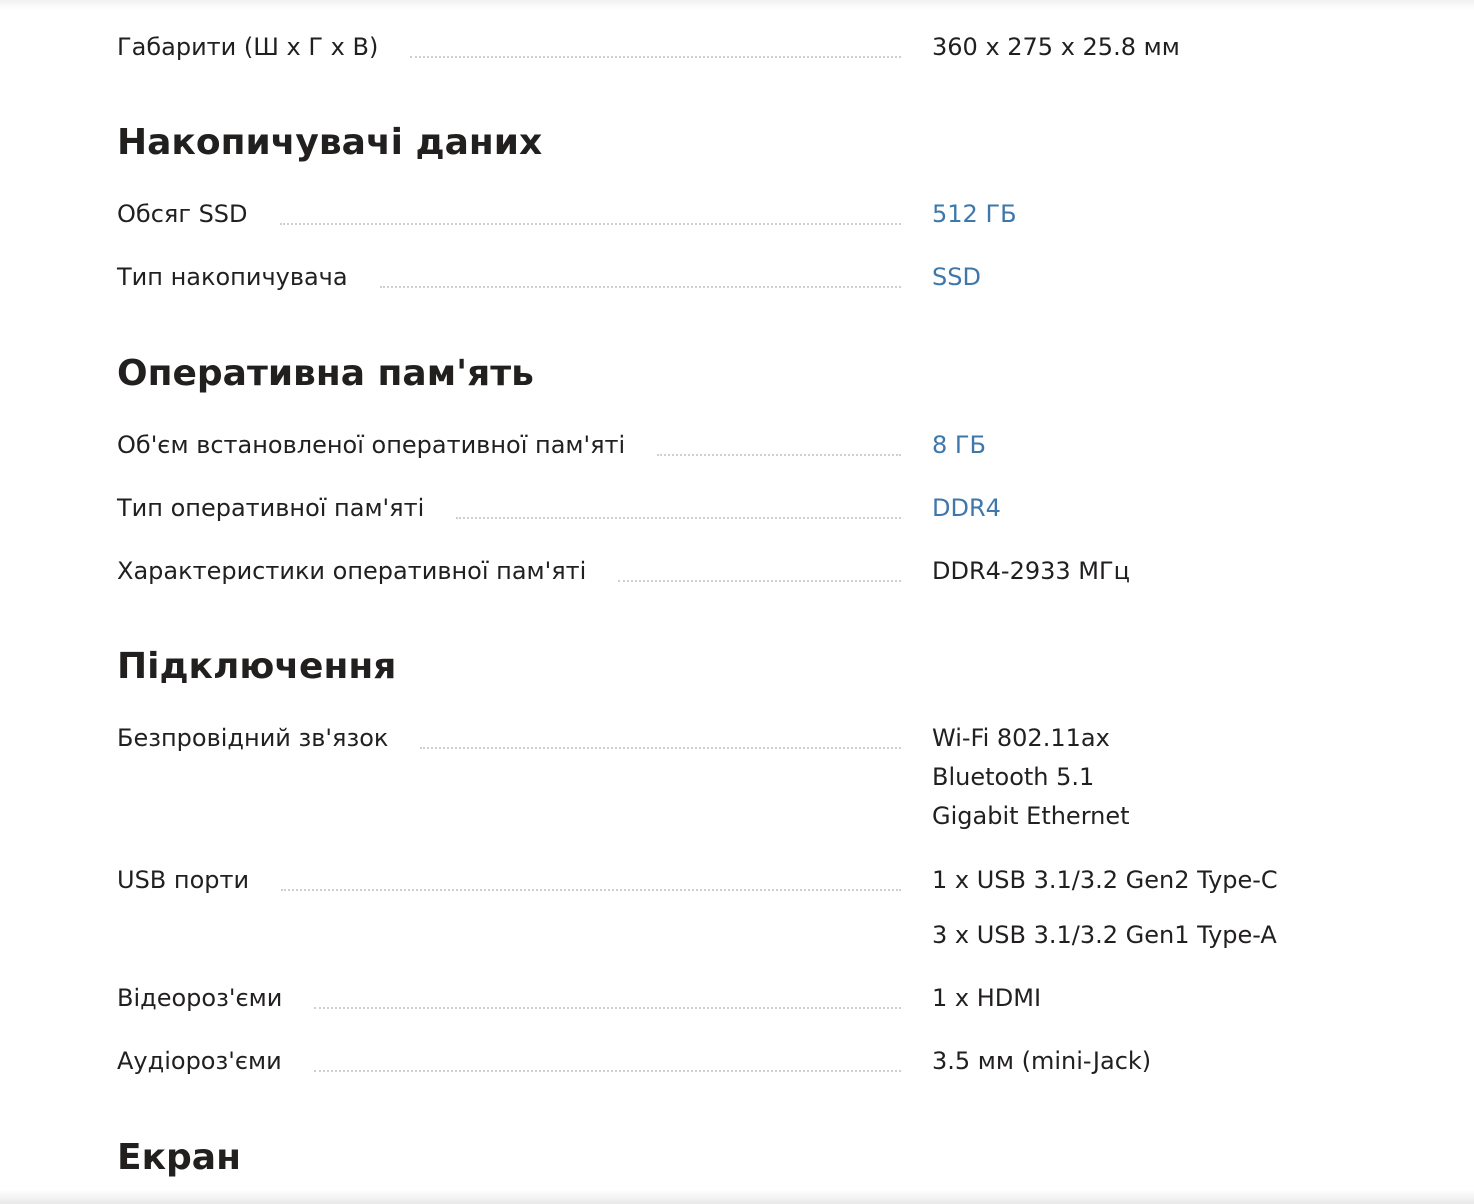 This screenshot has height=1204, width=1474. What do you see at coordinates (737, 1197) in the screenshot?
I see `bottom-shadow` at bounding box center [737, 1197].